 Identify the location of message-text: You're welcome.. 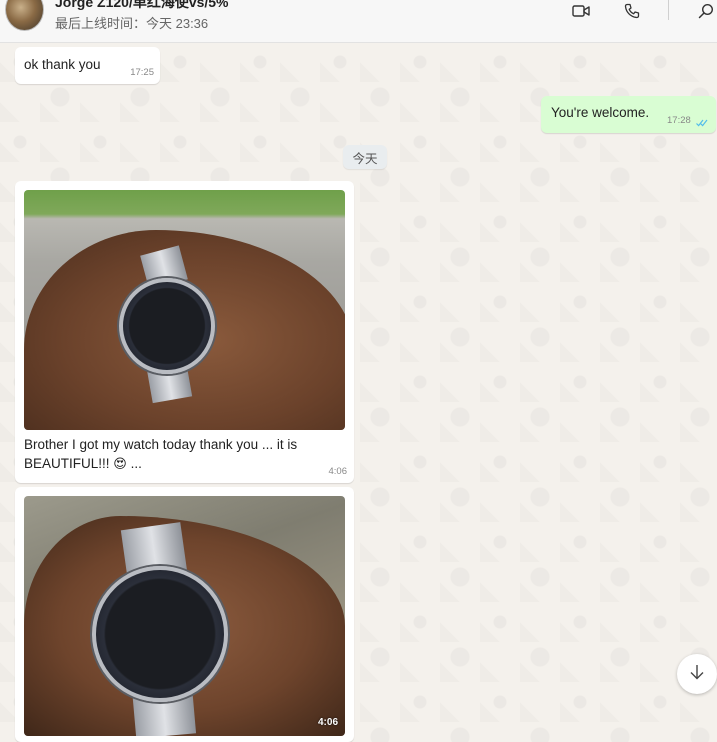
(600, 112).